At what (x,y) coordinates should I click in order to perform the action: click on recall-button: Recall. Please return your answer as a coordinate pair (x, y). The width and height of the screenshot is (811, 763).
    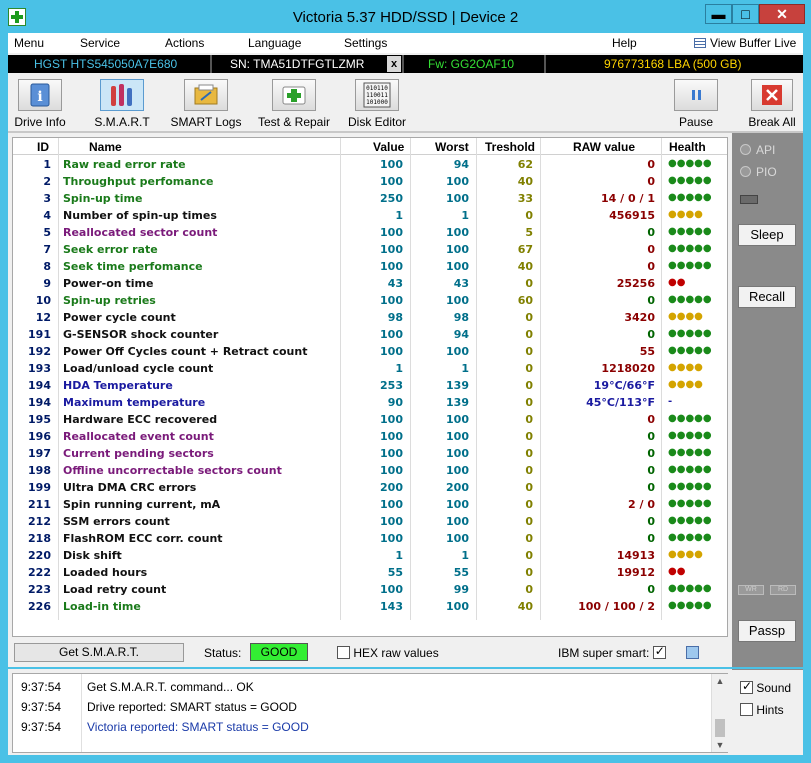
    Looking at the image, I should click on (767, 297).